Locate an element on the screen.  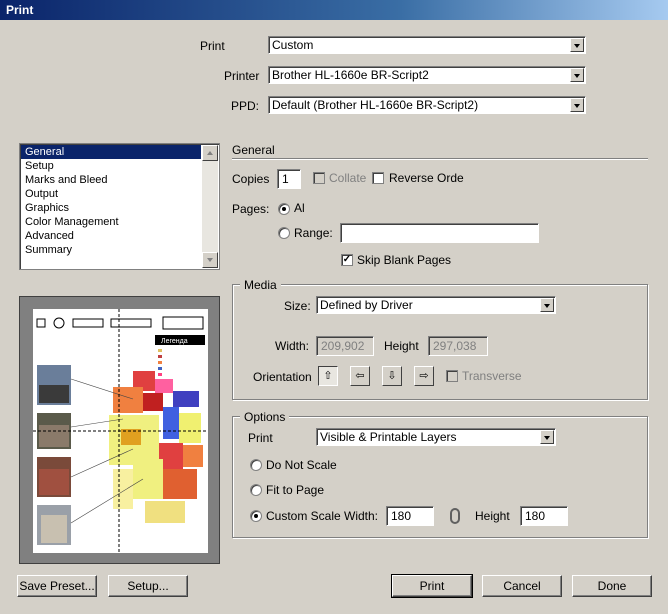
ppd-select: Default (Brother HL-1660e BR-Script2) is located at coordinates (427, 105).